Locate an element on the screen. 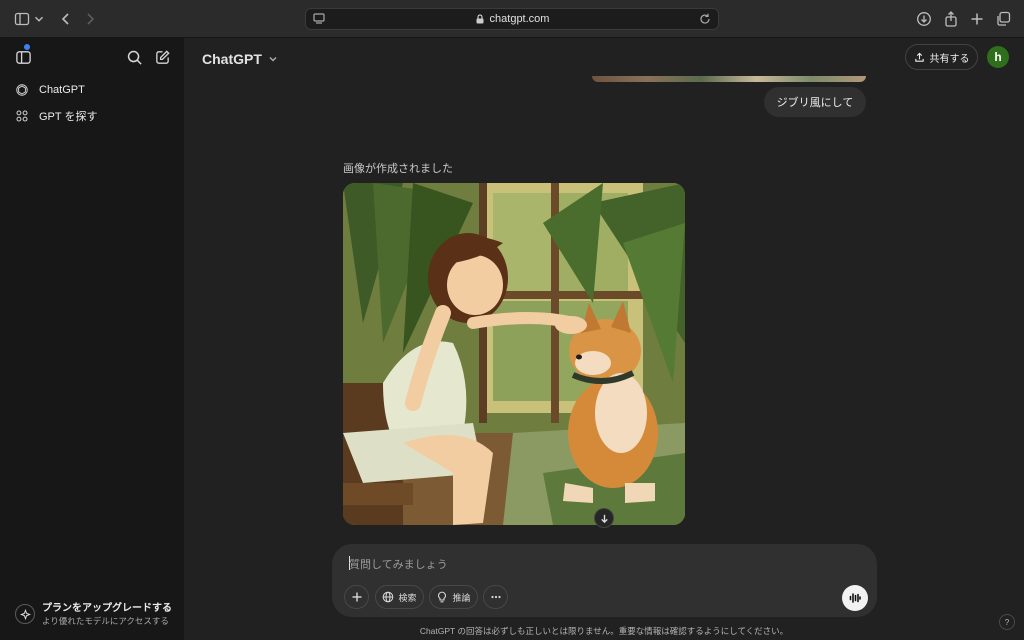 The height and width of the screenshot is (640, 1024). search-icon is located at coordinates (134, 57).